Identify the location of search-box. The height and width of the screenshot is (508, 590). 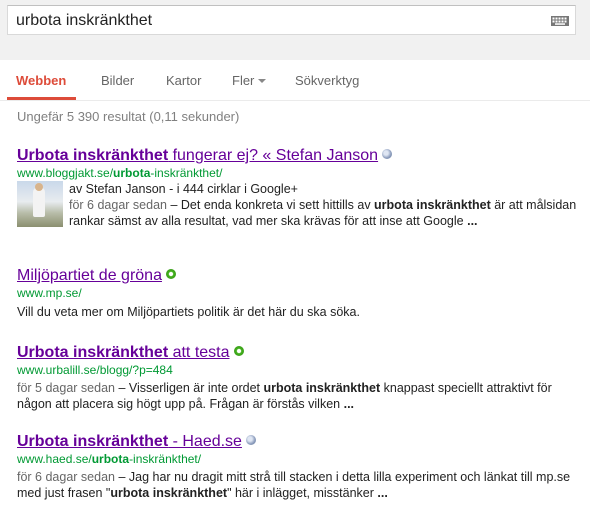
(291, 20).